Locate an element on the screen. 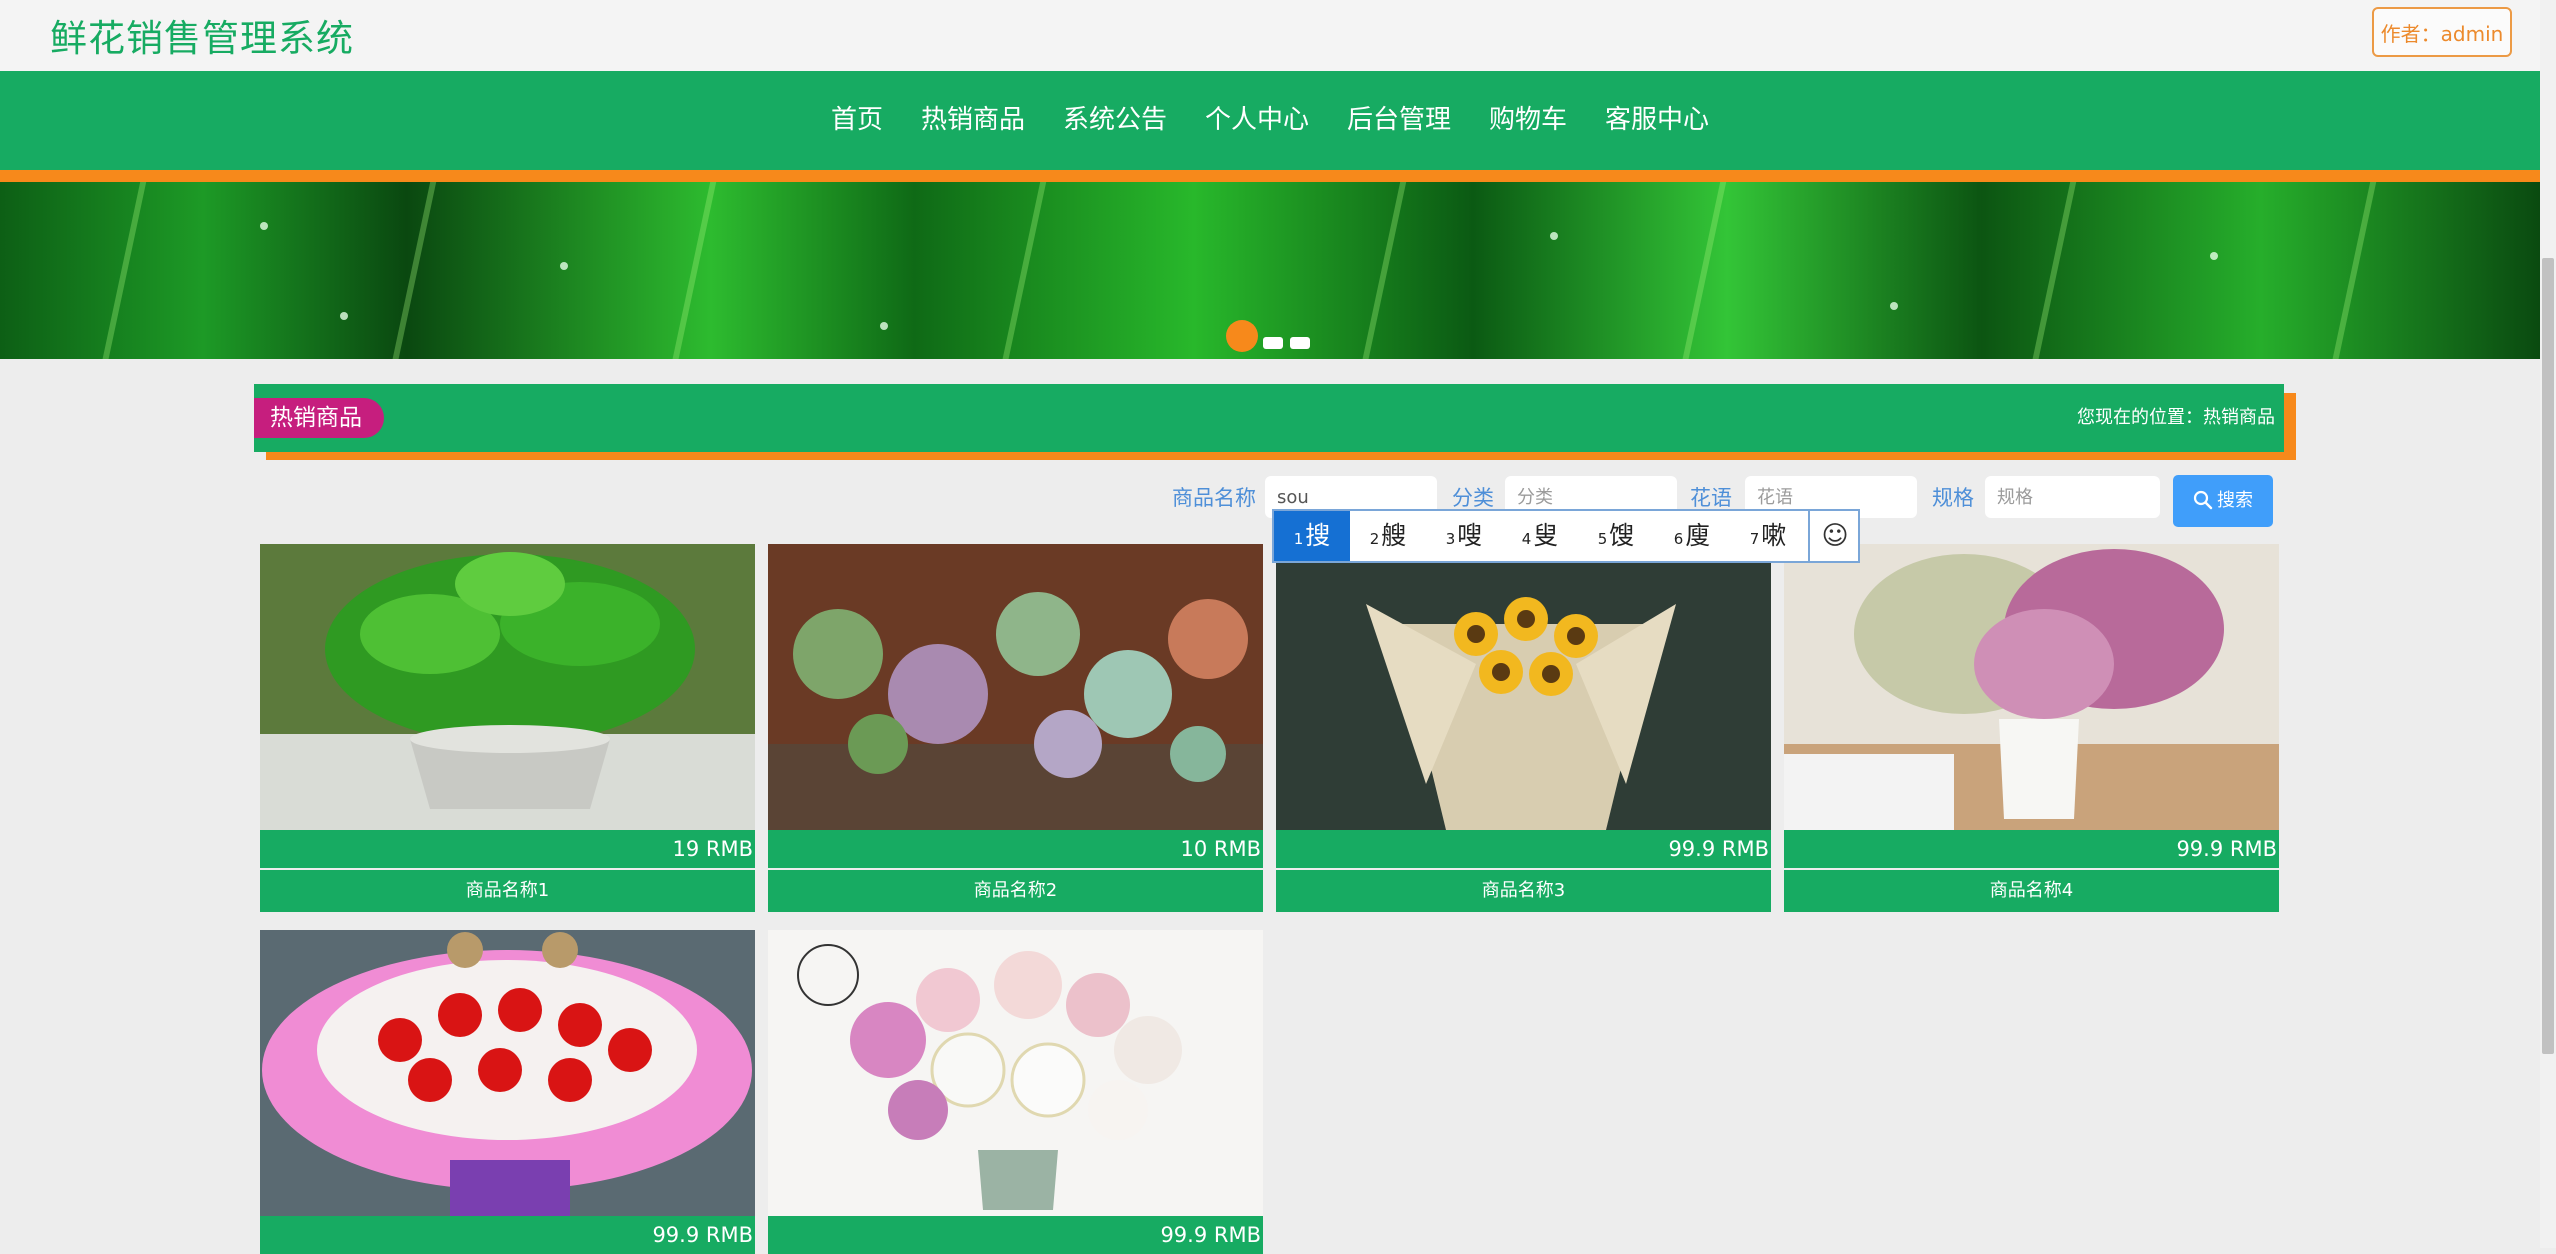 The height and width of the screenshot is (1254, 2556). author-badge: 作者：admin is located at coordinates (2442, 32).